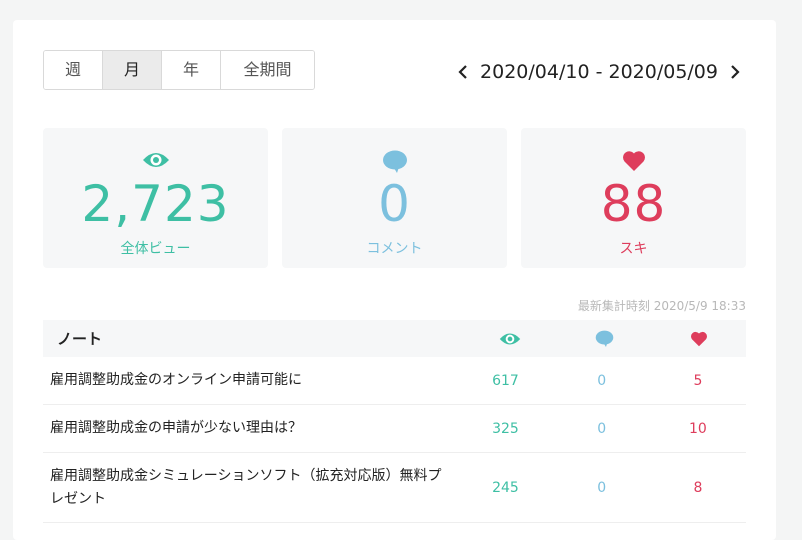  Describe the element at coordinates (633, 249) in the screenshot. I see `likes-label: スキ` at that location.